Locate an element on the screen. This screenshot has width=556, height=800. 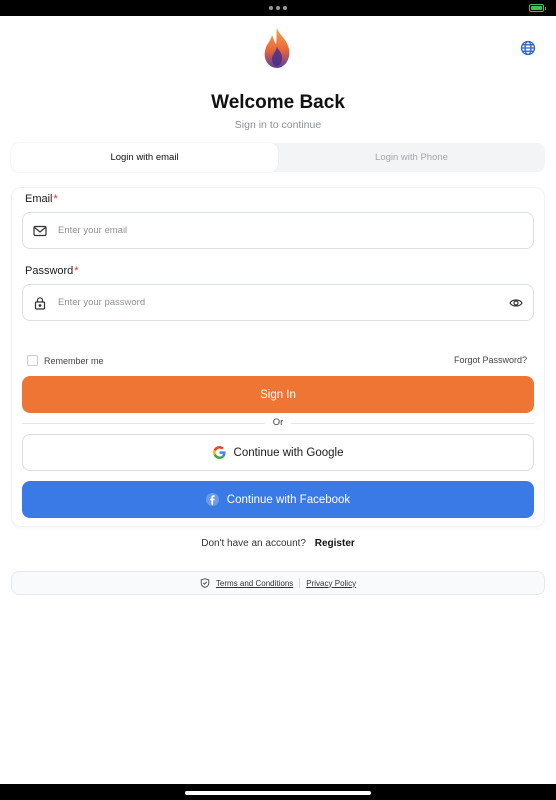
facebook-label: Continue with Facebook is located at coordinates (288, 499).